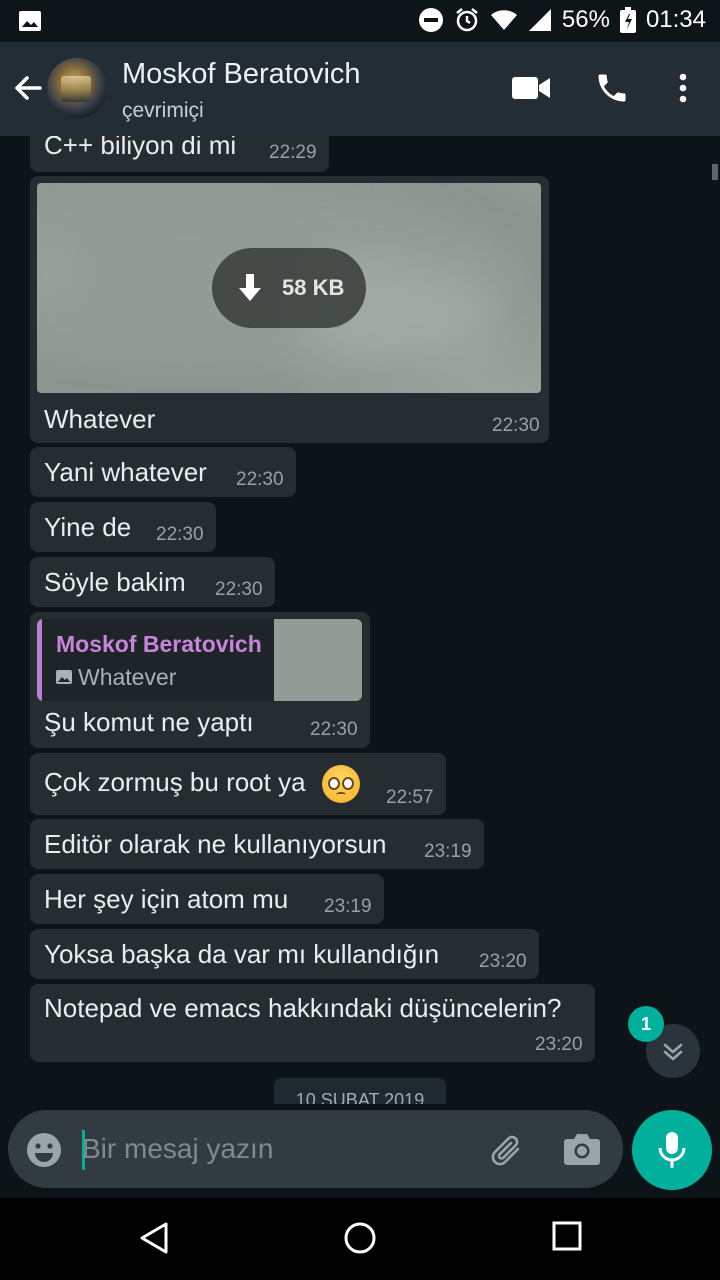  I want to click on message-time: 22:29, so click(293, 152).